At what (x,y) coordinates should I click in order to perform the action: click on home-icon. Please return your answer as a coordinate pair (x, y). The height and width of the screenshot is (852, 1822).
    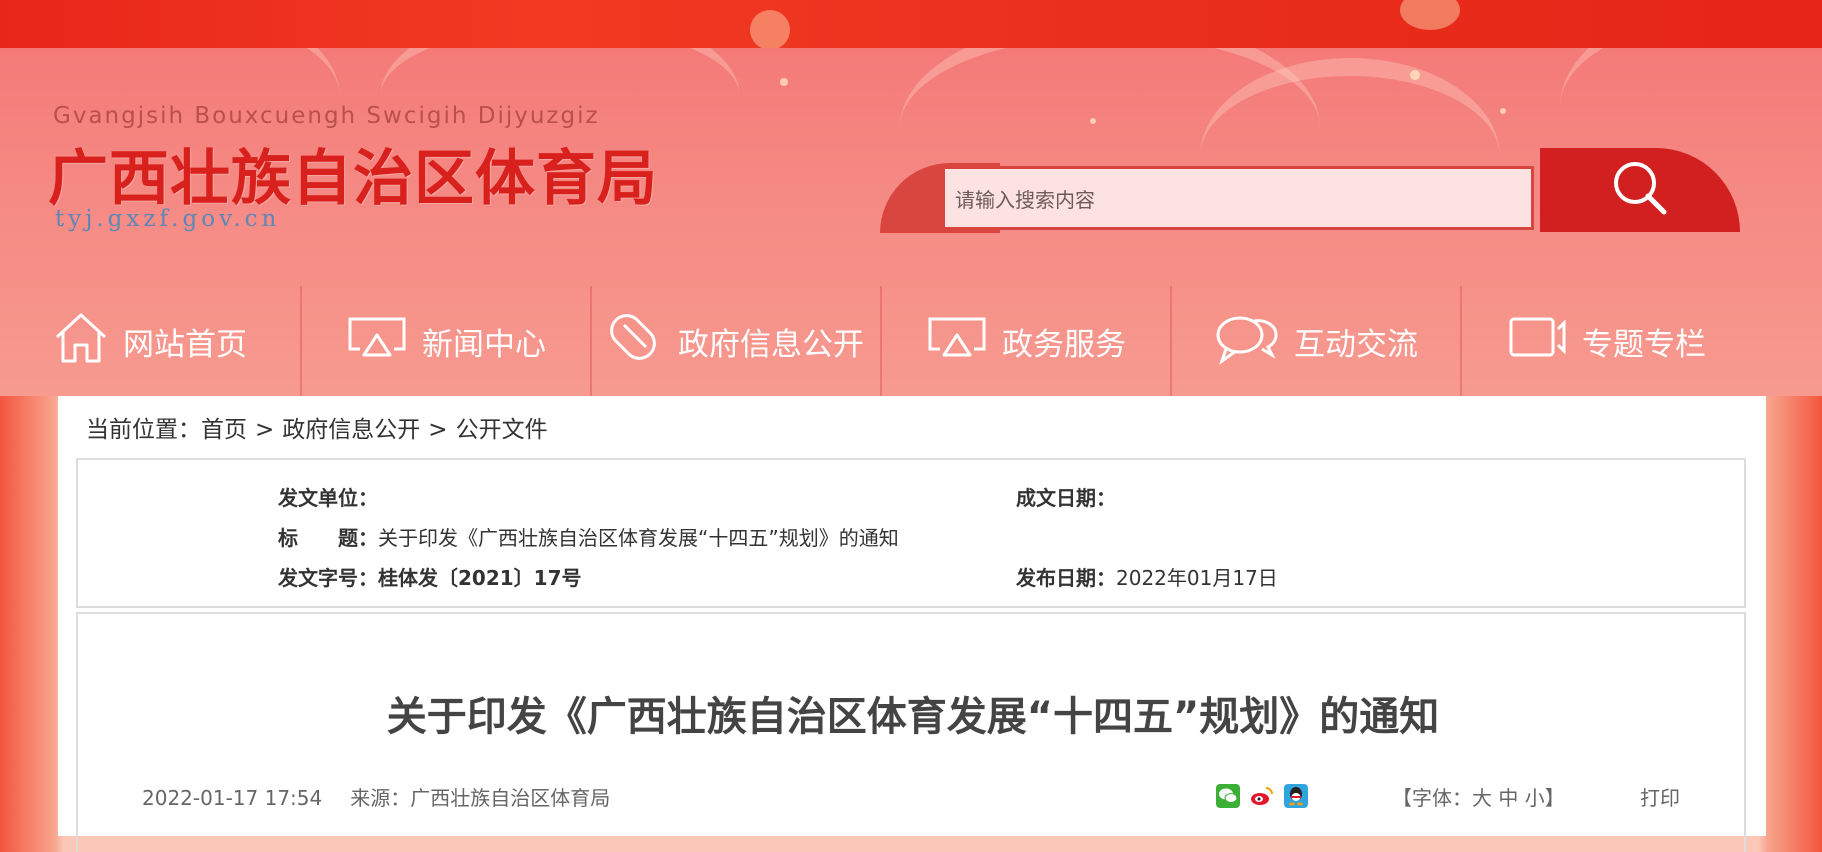
    Looking at the image, I should click on (88, 341).